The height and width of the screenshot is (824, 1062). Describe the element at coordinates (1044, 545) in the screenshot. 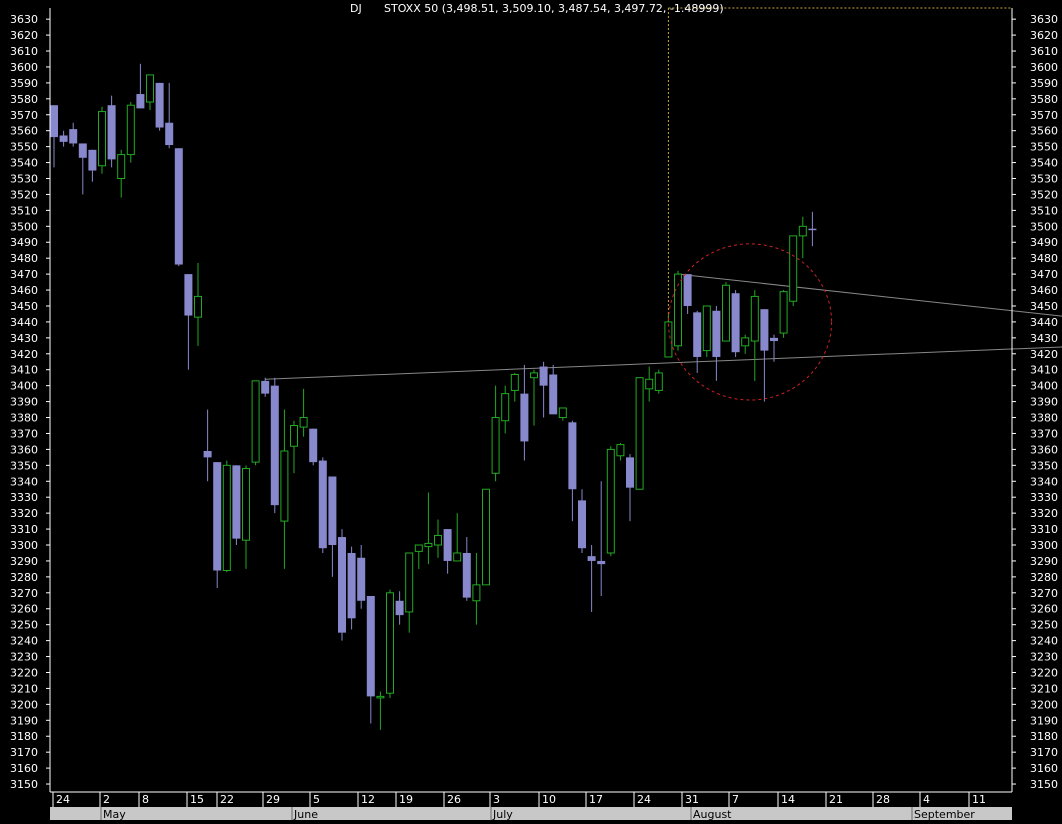

I see `y-tick-label-right: 3300` at that location.